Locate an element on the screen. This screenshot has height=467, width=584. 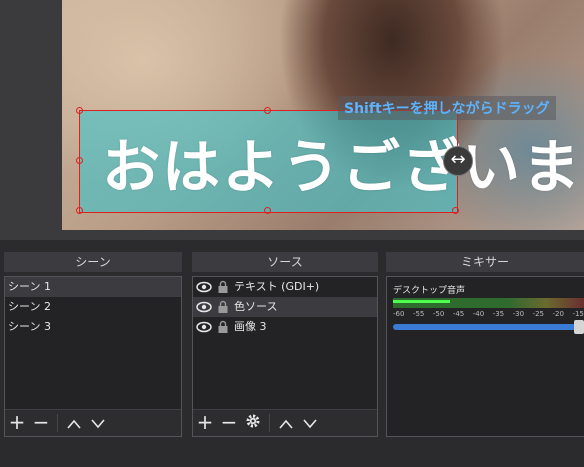
tick-label: -25 is located at coordinates (538, 314).